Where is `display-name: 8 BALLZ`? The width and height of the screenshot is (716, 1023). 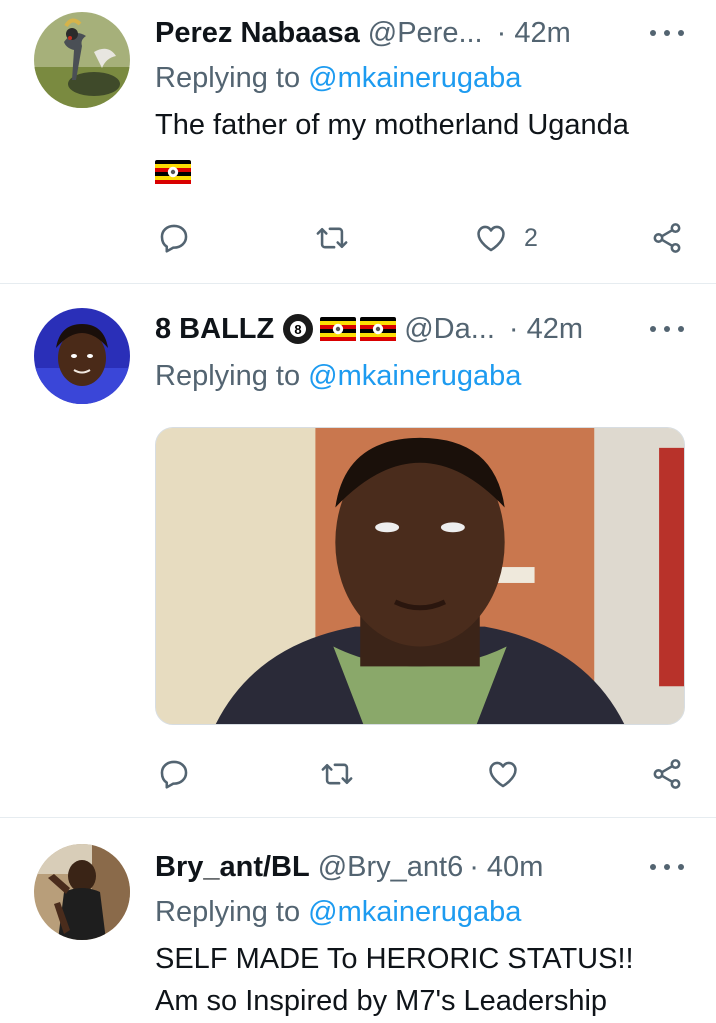 display-name: 8 BALLZ is located at coordinates (214, 329).